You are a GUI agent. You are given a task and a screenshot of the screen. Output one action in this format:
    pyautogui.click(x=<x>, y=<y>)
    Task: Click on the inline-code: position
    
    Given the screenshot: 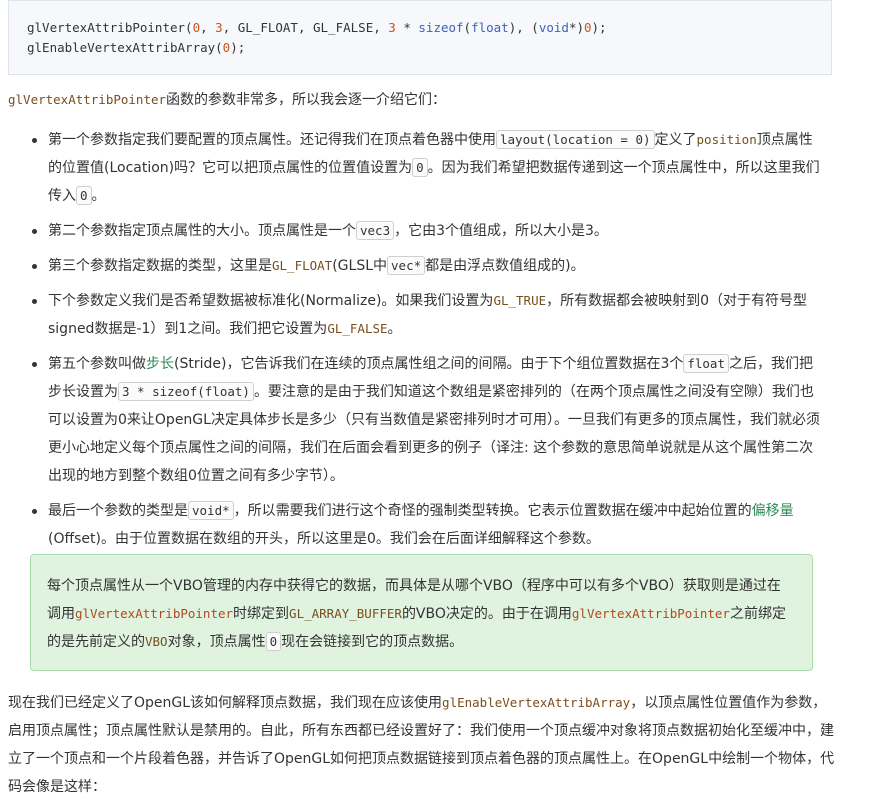 What is the action you would take?
    pyautogui.click(x=726, y=139)
    